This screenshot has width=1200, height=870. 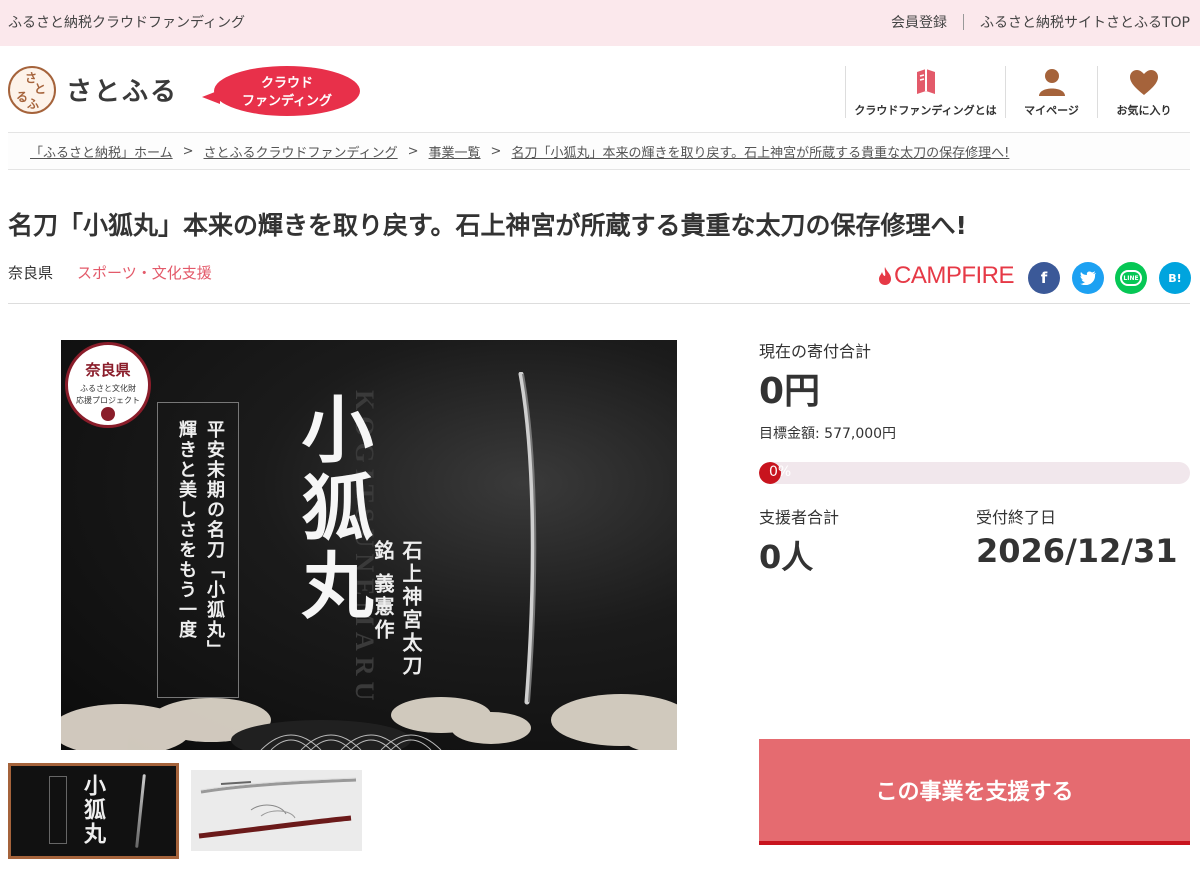 I want to click on flame-icon, so click(x=885, y=276).